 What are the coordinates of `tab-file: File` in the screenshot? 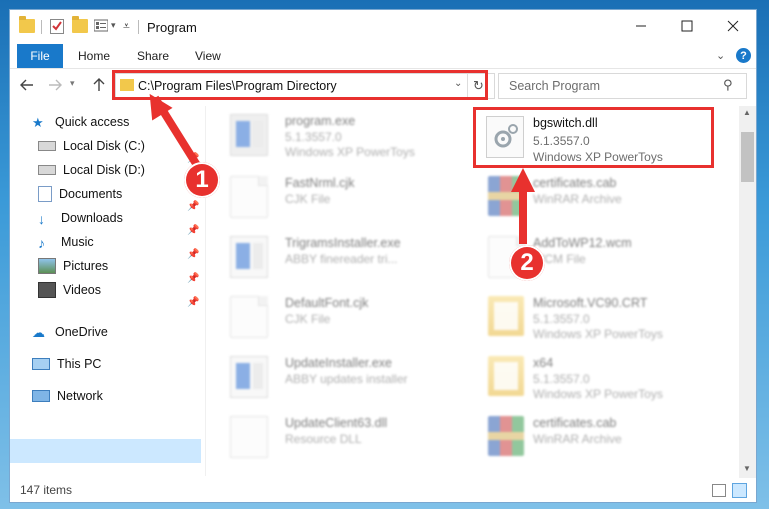 It's located at (40, 56).